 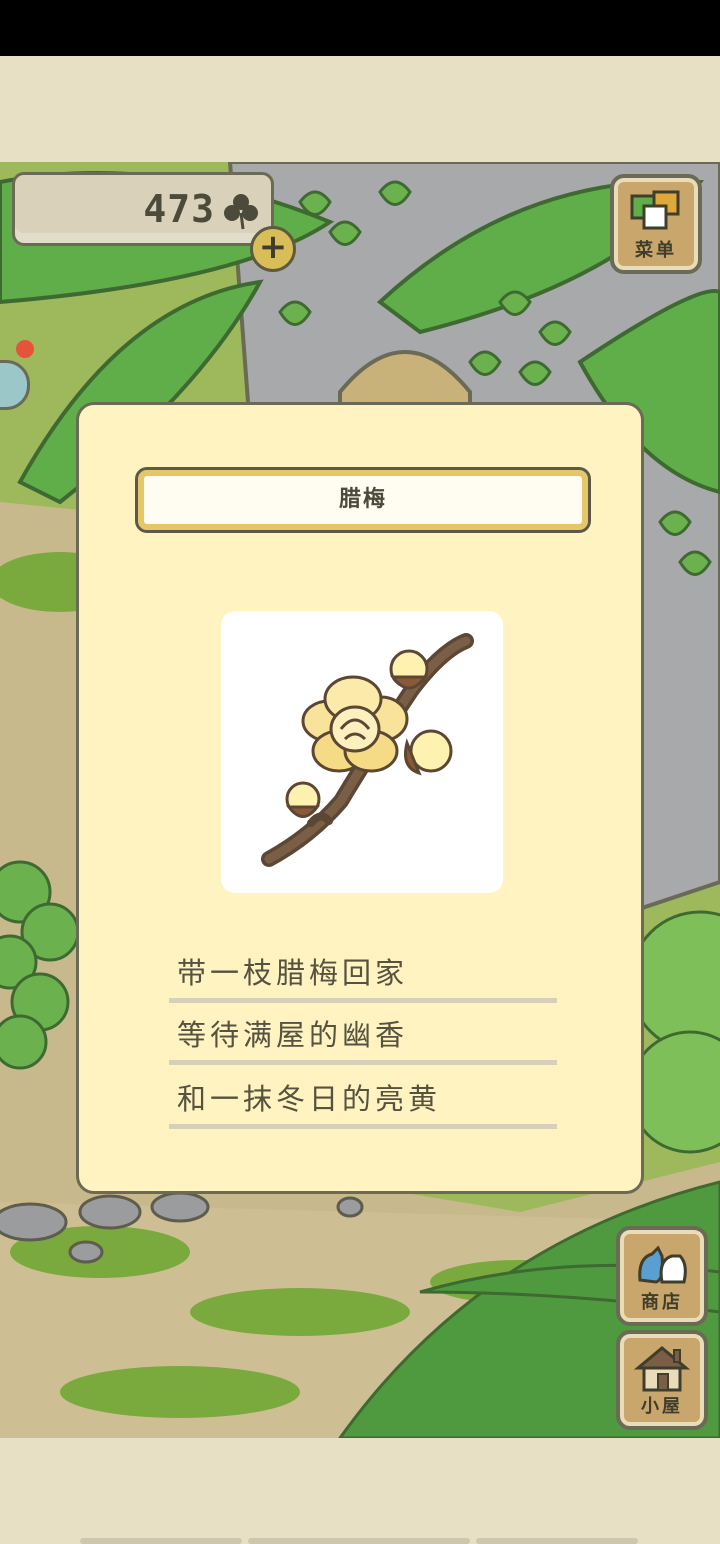 I want to click on description-line-1: 带一枝腊梅回家, so click(x=363, y=977).